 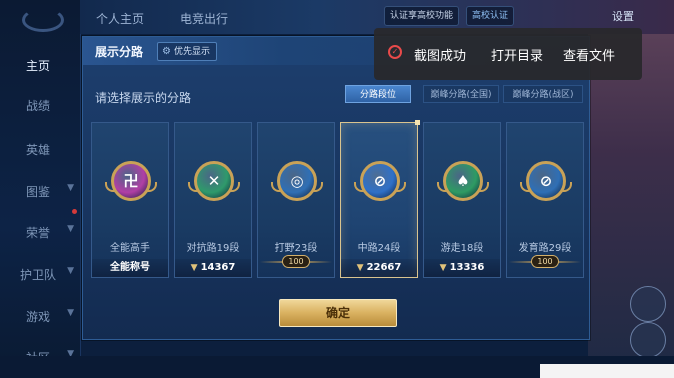 What do you see at coordinates (74, 211) in the screenshot?
I see `notification-dot` at bounding box center [74, 211].